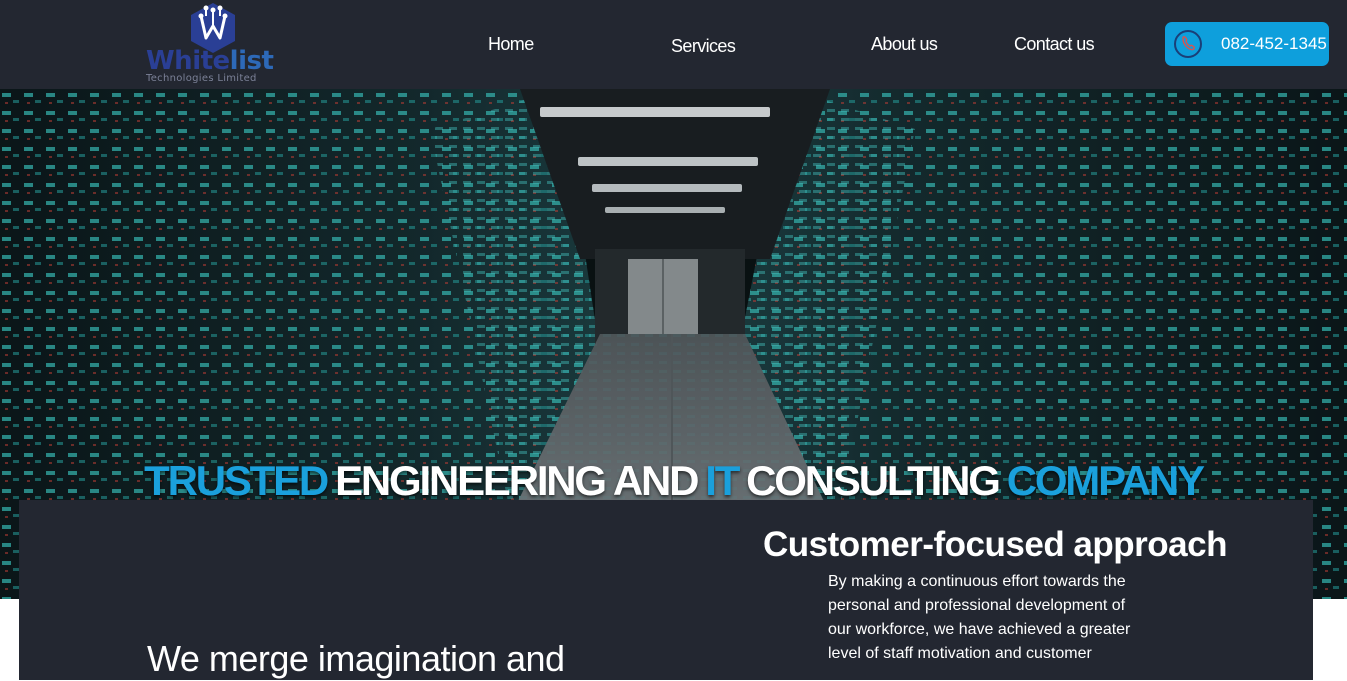  What do you see at coordinates (213, 44) in the screenshot?
I see `brand-logo: Whitelist Technologies Limited` at bounding box center [213, 44].